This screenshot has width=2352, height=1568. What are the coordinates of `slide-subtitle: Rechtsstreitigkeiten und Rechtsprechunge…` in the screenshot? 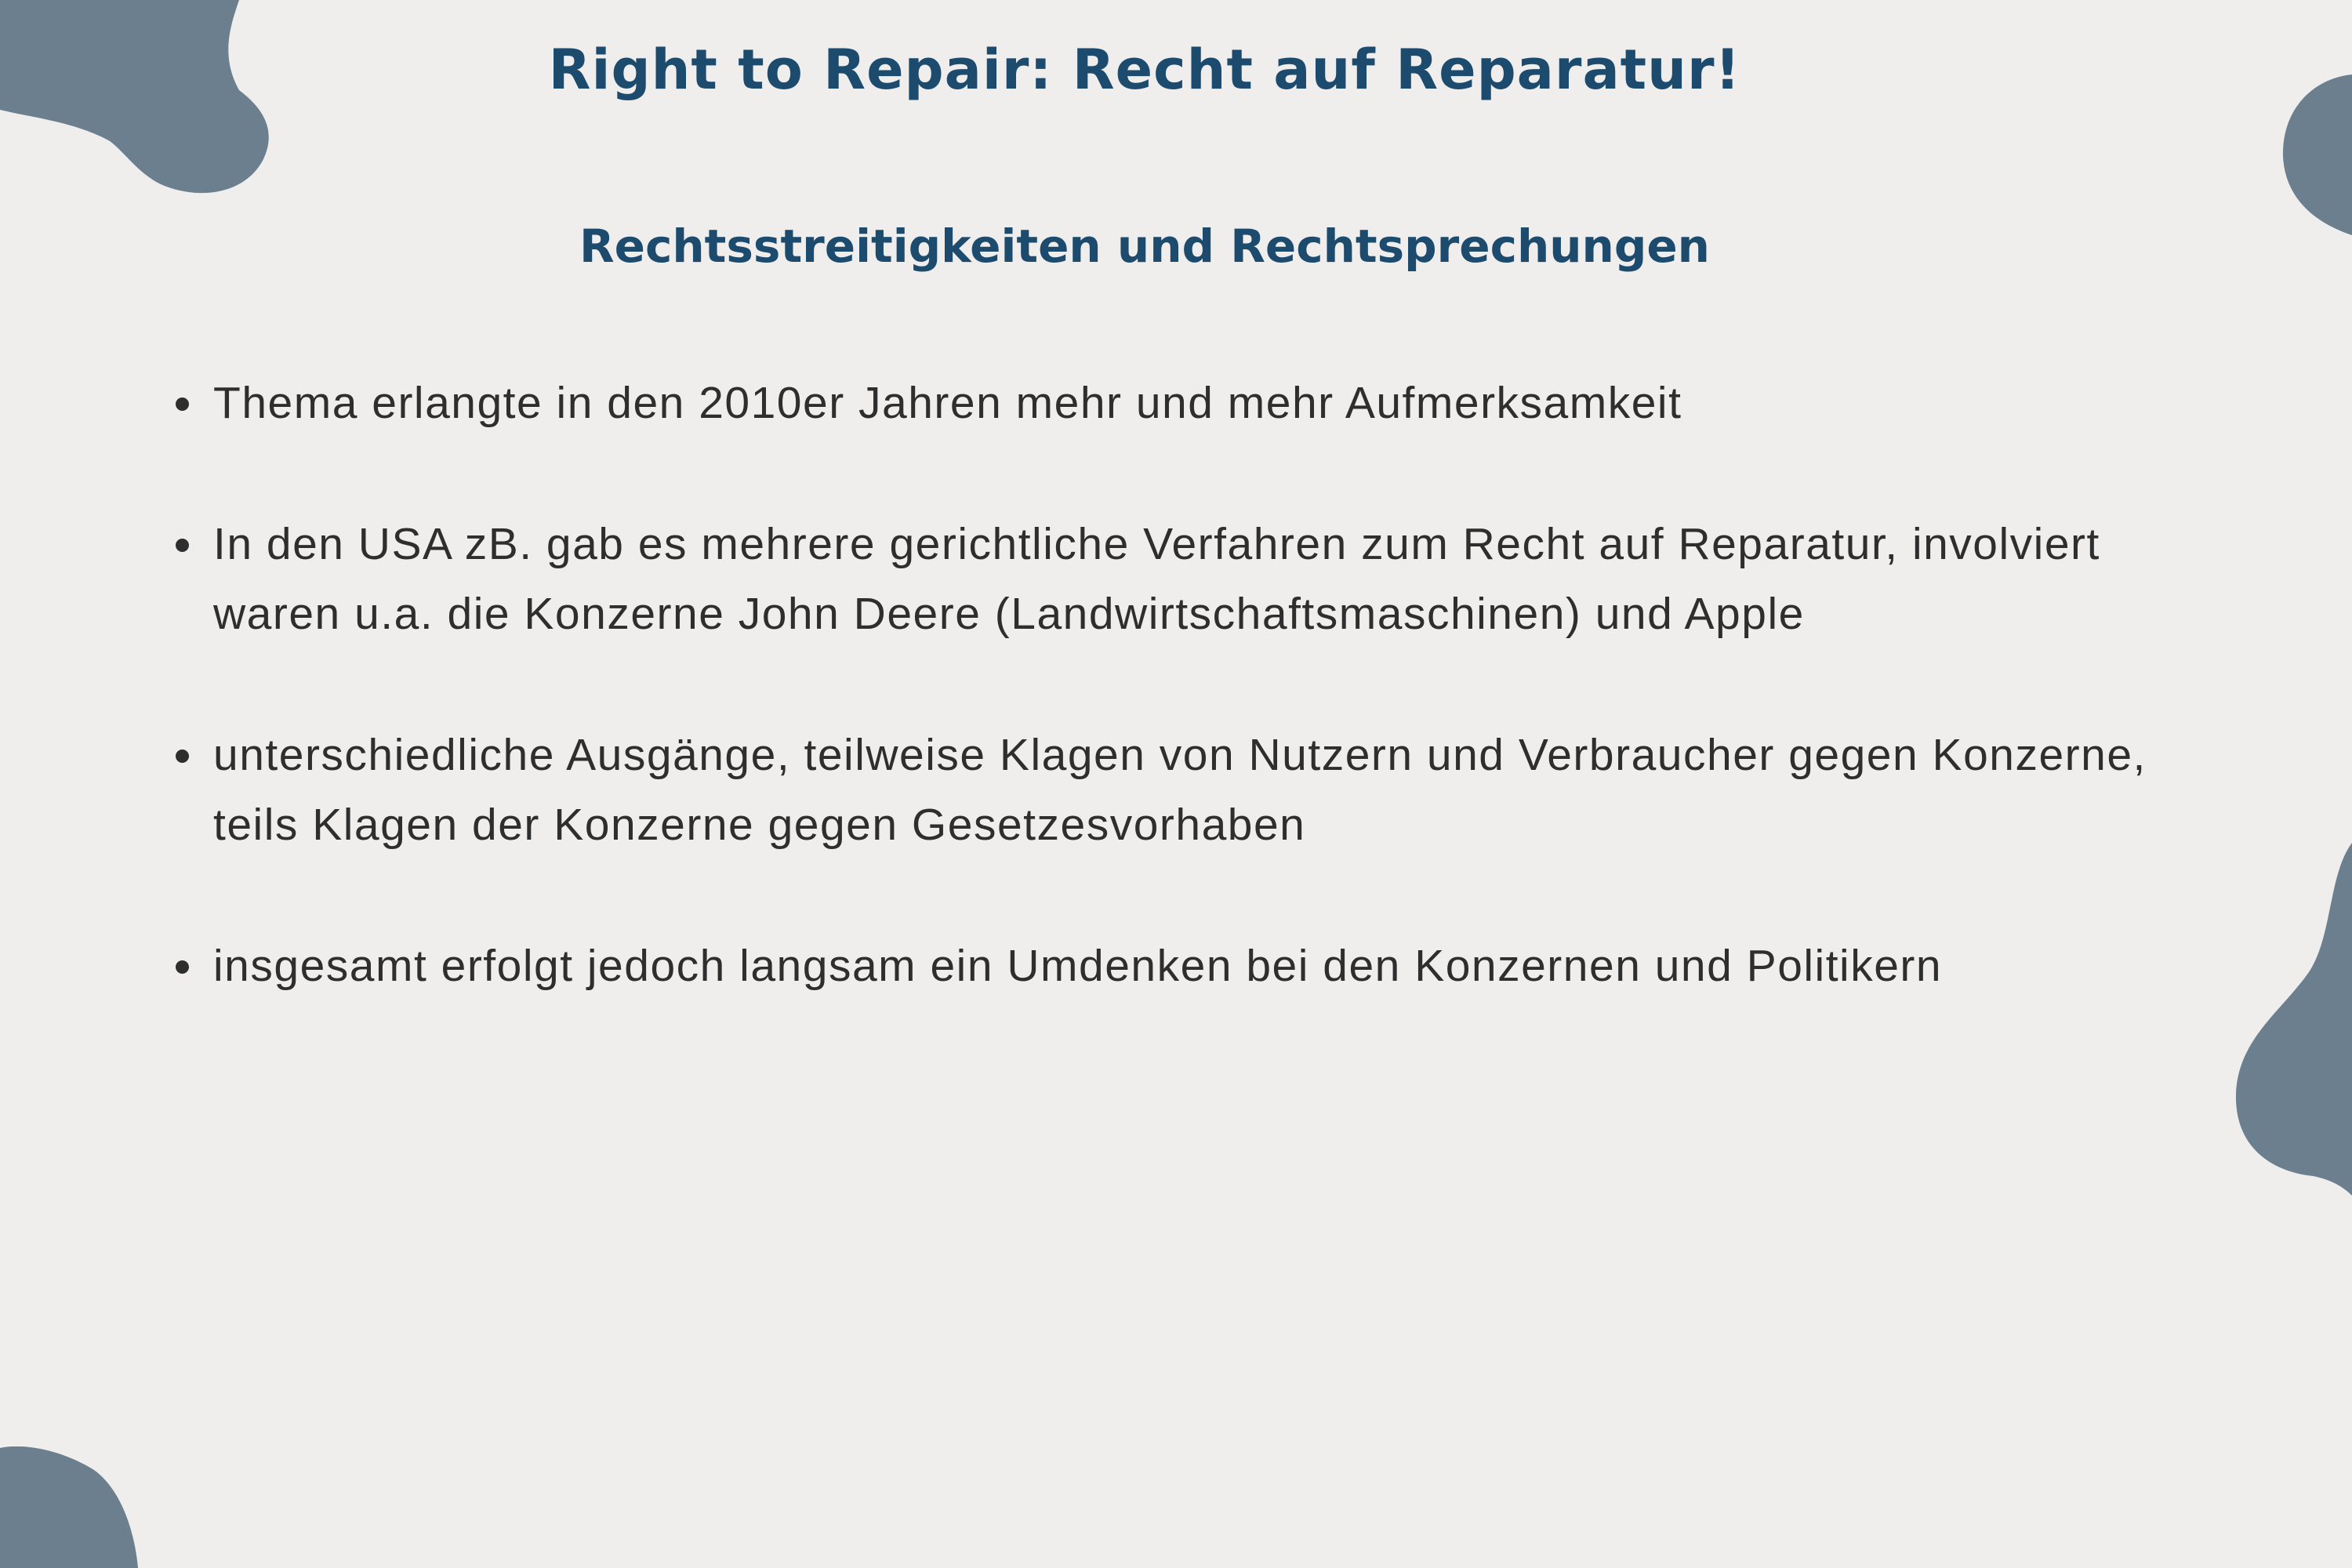 It's located at (1144, 247).